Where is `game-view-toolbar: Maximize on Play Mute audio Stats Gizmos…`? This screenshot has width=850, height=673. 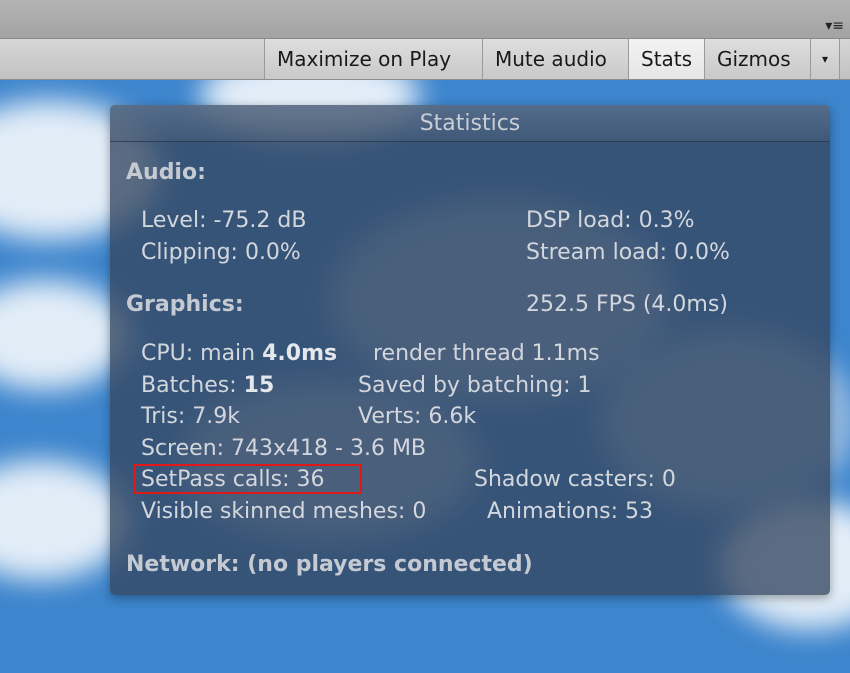
game-view-toolbar: Maximize on Play Mute audio Stats Gizmos… is located at coordinates (425, 59).